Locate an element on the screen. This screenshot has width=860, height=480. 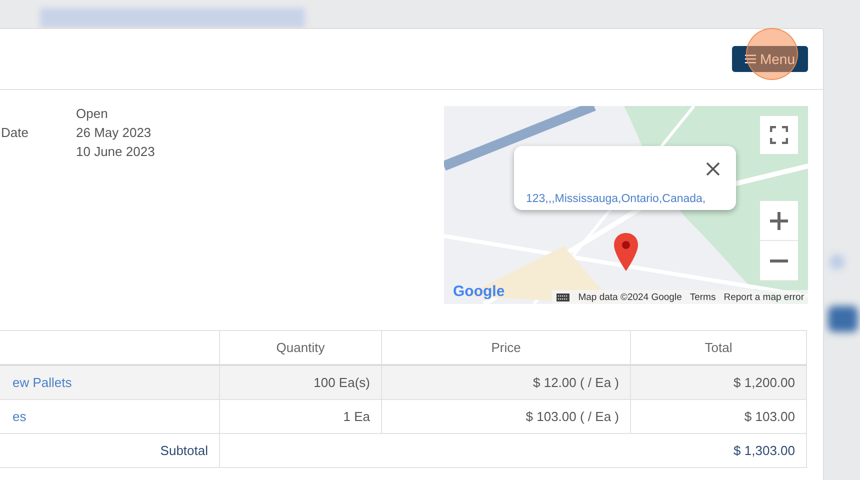
map-data-text: Map data ©2024 Google is located at coordinates (630, 297).